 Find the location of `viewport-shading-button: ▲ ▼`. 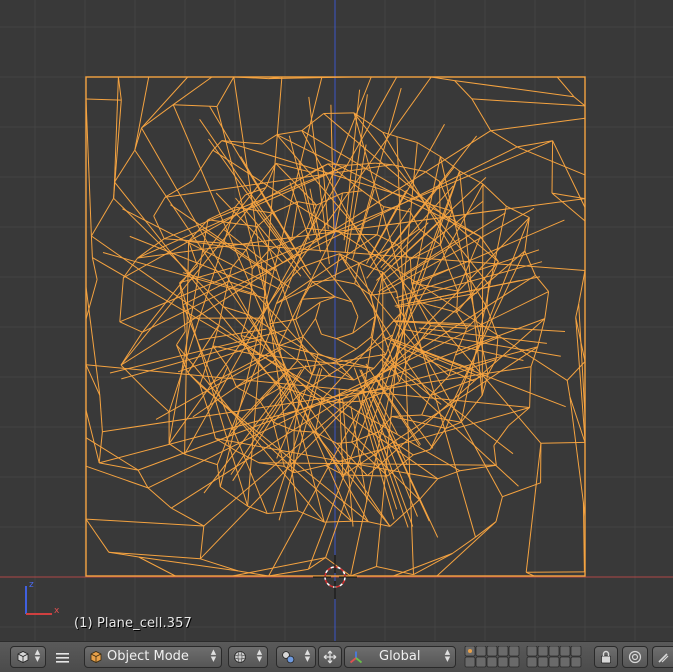

viewport-shading-button: ▲ ▼ is located at coordinates (248, 657).